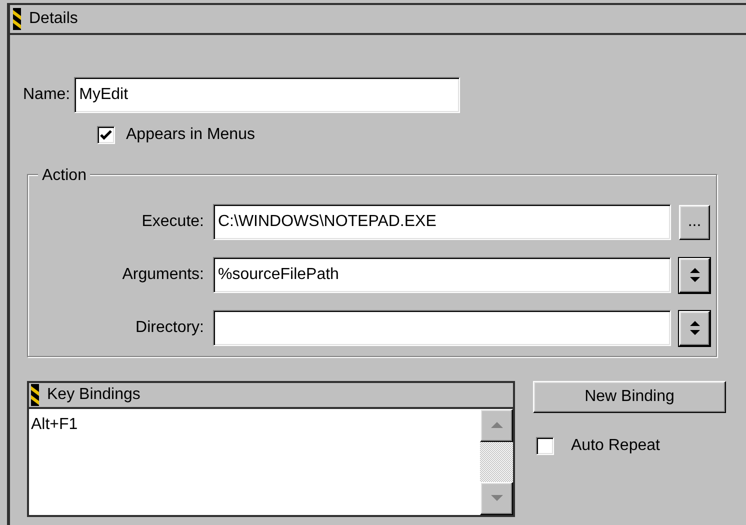  What do you see at coordinates (442, 275) in the screenshot?
I see `text-field: %sourceFilePath` at bounding box center [442, 275].